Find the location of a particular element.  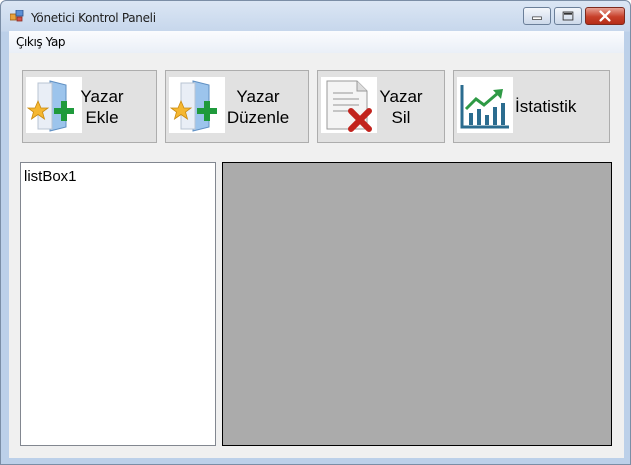

add-author-button: Yazar Ekle is located at coordinates (89, 106).